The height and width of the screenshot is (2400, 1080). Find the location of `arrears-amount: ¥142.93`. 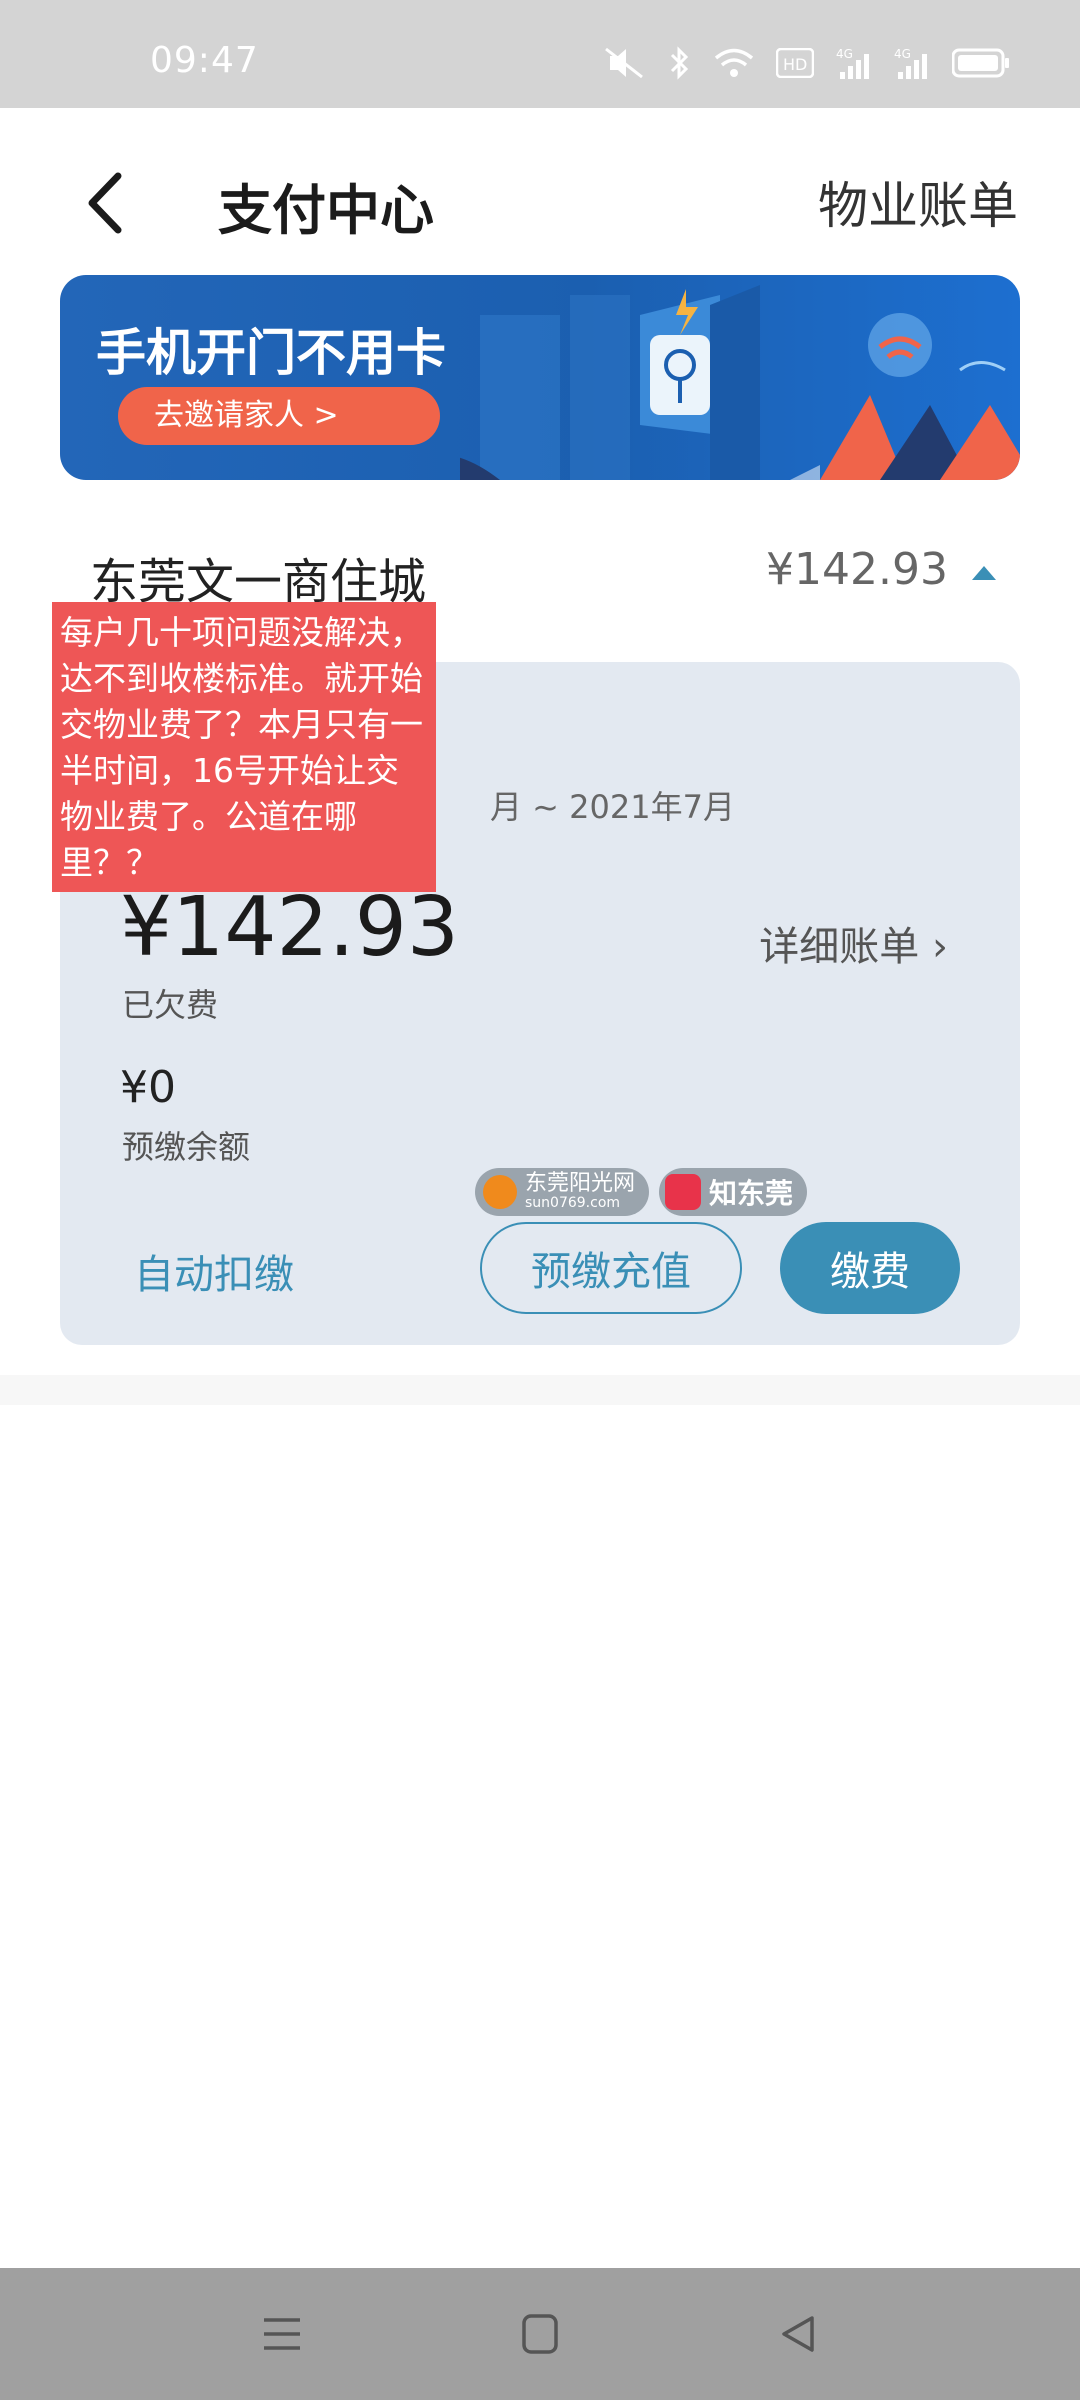

arrears-amount: ¥142.93 is located at coordinates (290, 927).